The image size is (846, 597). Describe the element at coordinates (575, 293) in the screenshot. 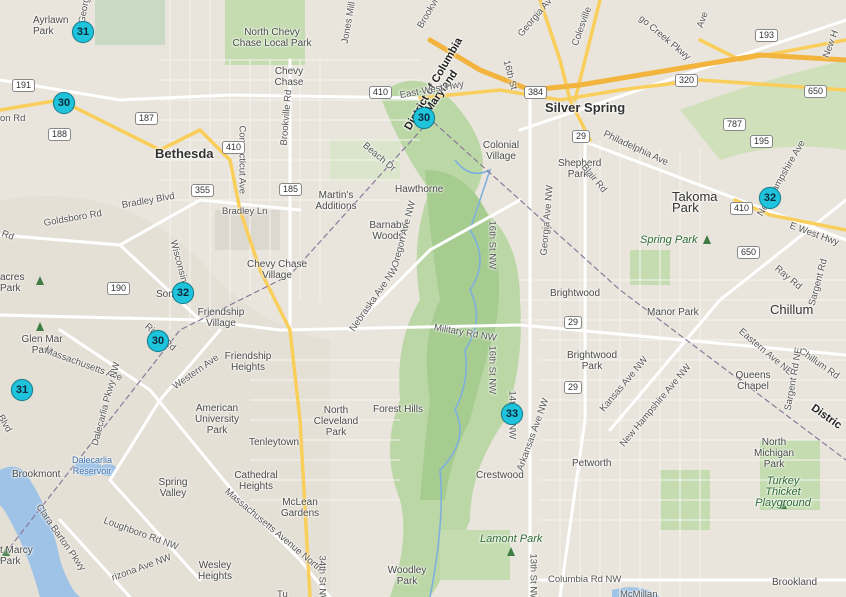

I see `place-brightwood: Brightwood` at that location.